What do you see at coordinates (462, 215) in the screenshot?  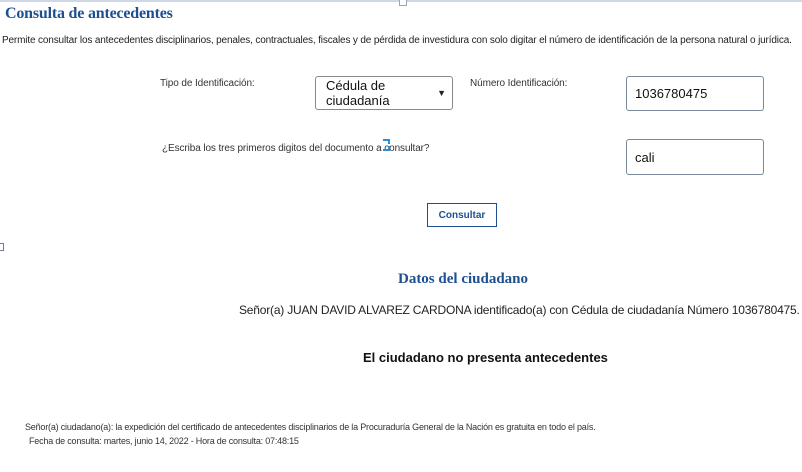 I see `consultar-button: Consultar` at bounding box center [462, 215].